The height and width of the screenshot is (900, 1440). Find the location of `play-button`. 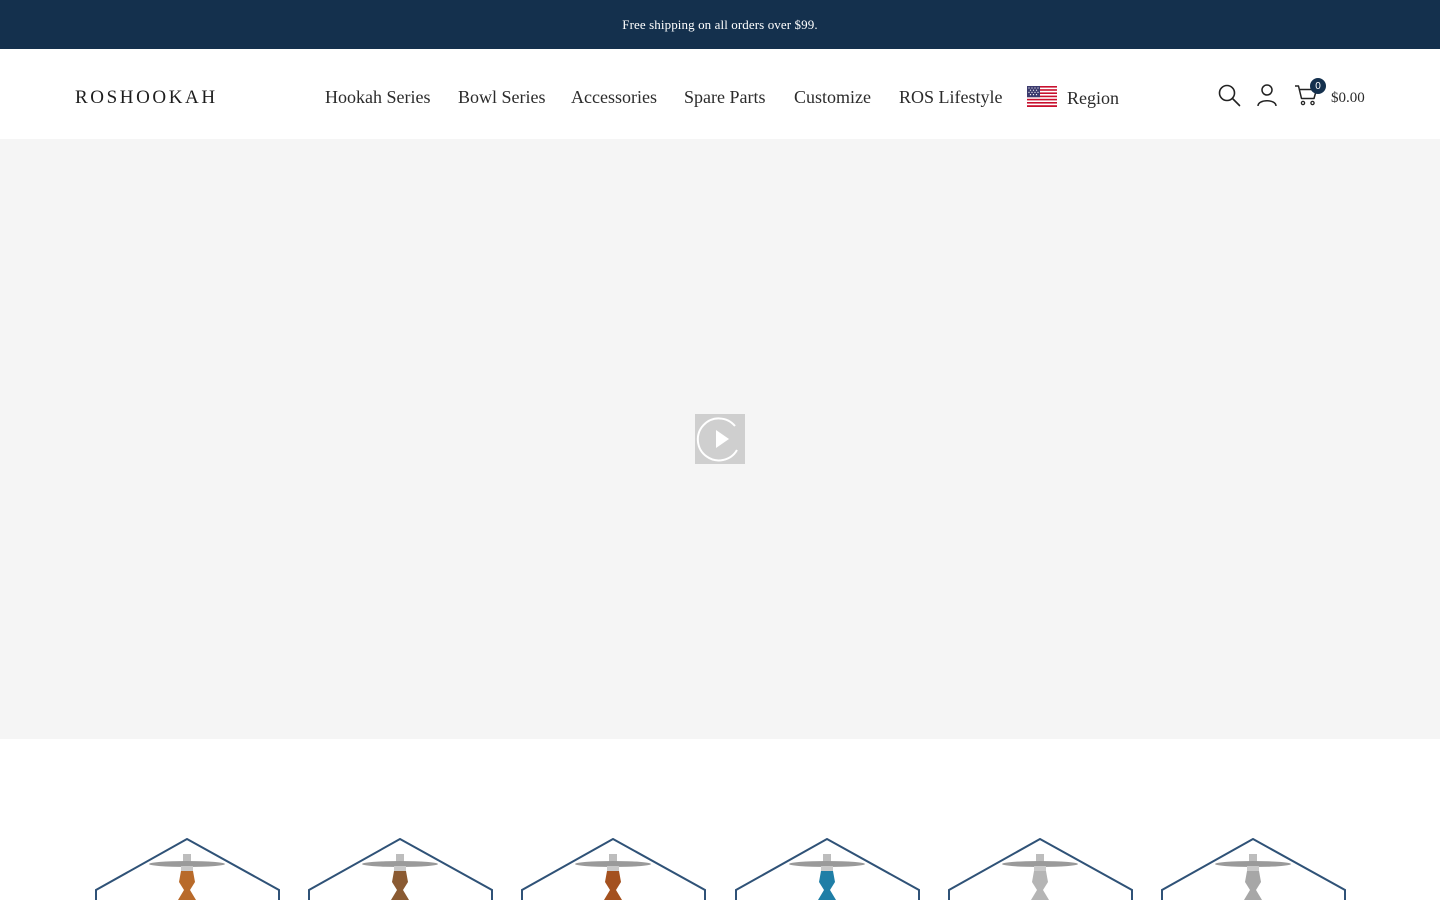

play-button is located at coordinates (720, 439).